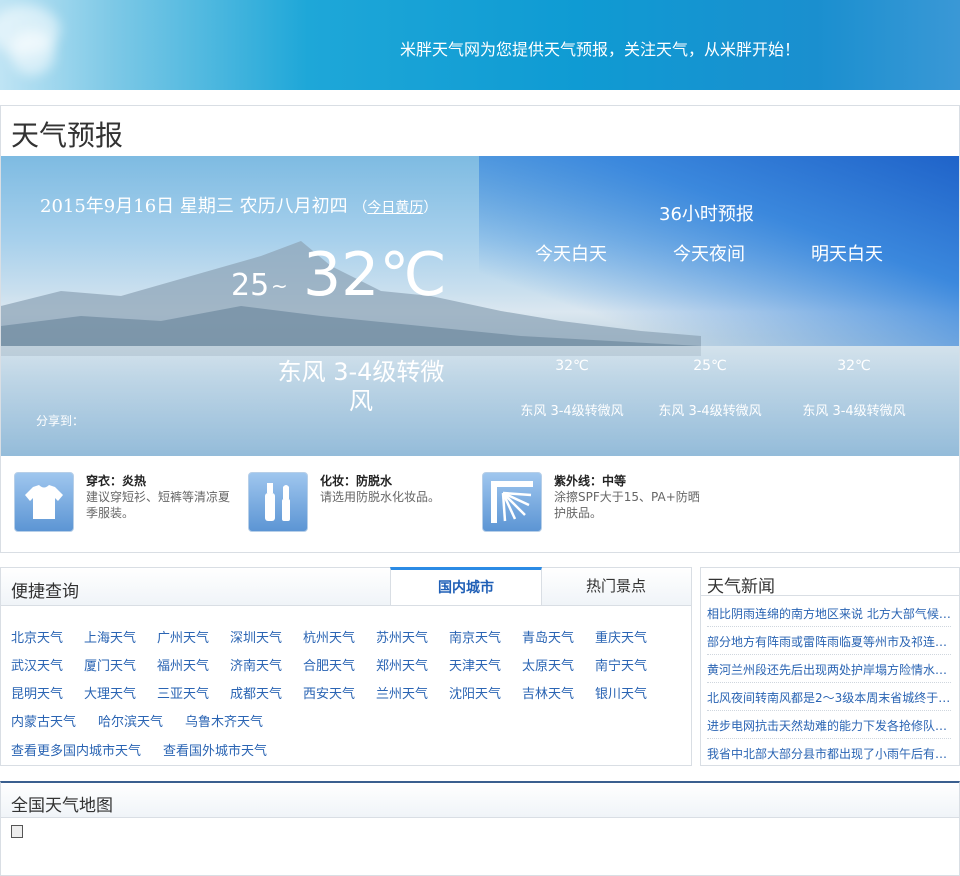 The width and height of the screenshot is (960, 876). What do you see at coordinates (627, 505) in the screenshot?
I see `tip-desc: 涂擦SPF大于15、PA+防晒护肤品。` at bounding box center [627, 505].